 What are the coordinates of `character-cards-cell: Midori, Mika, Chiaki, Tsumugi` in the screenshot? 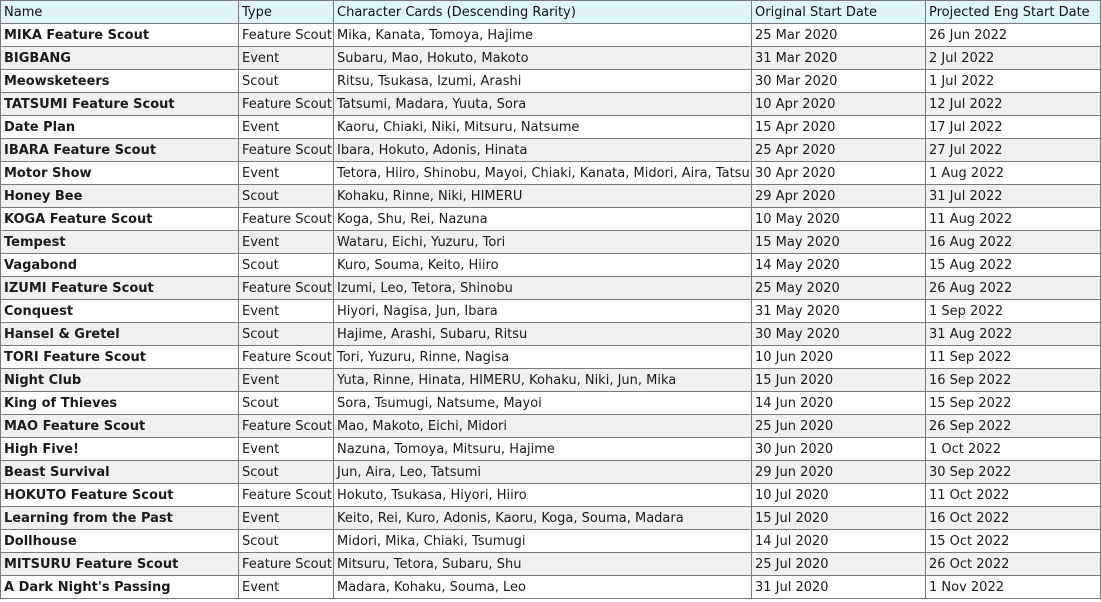 It's located at (542, 541).